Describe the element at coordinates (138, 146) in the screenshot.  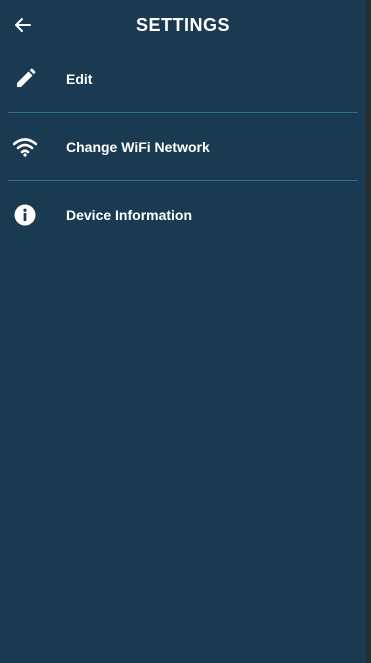
I see `menu-item-label: Change WiFi Network` at that location.